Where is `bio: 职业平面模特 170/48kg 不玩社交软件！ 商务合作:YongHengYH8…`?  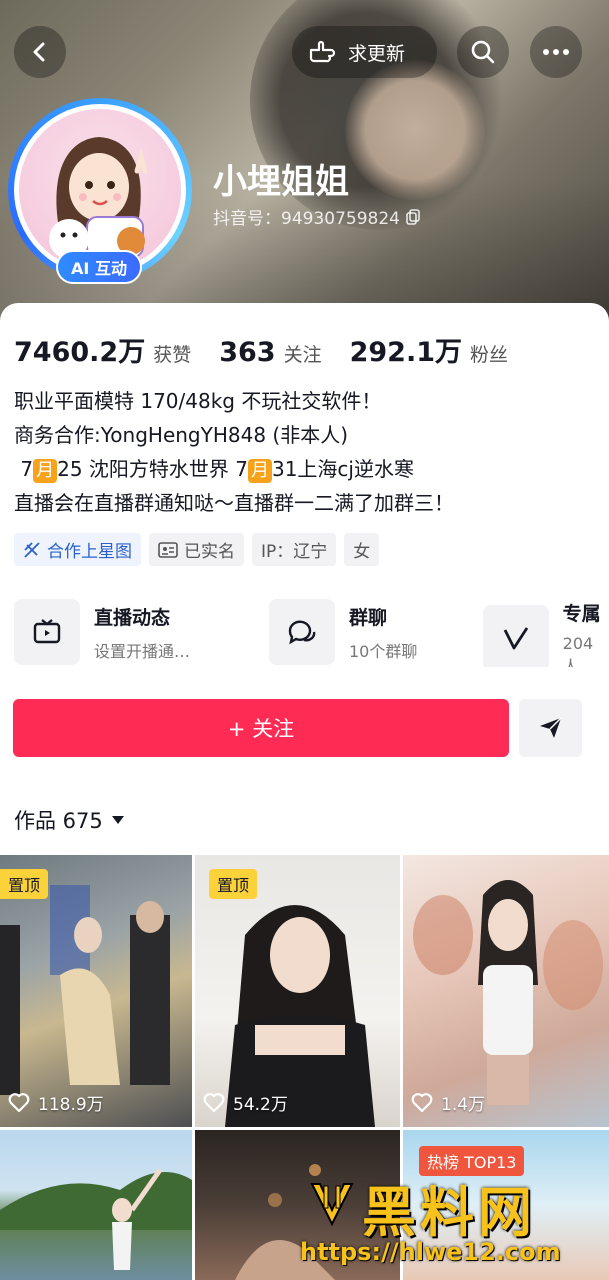
bio: 职业平面模特 170/48kg 不玩社交软件！ 商务合作:YongHengYH8… is located at coordinates (309, 452).